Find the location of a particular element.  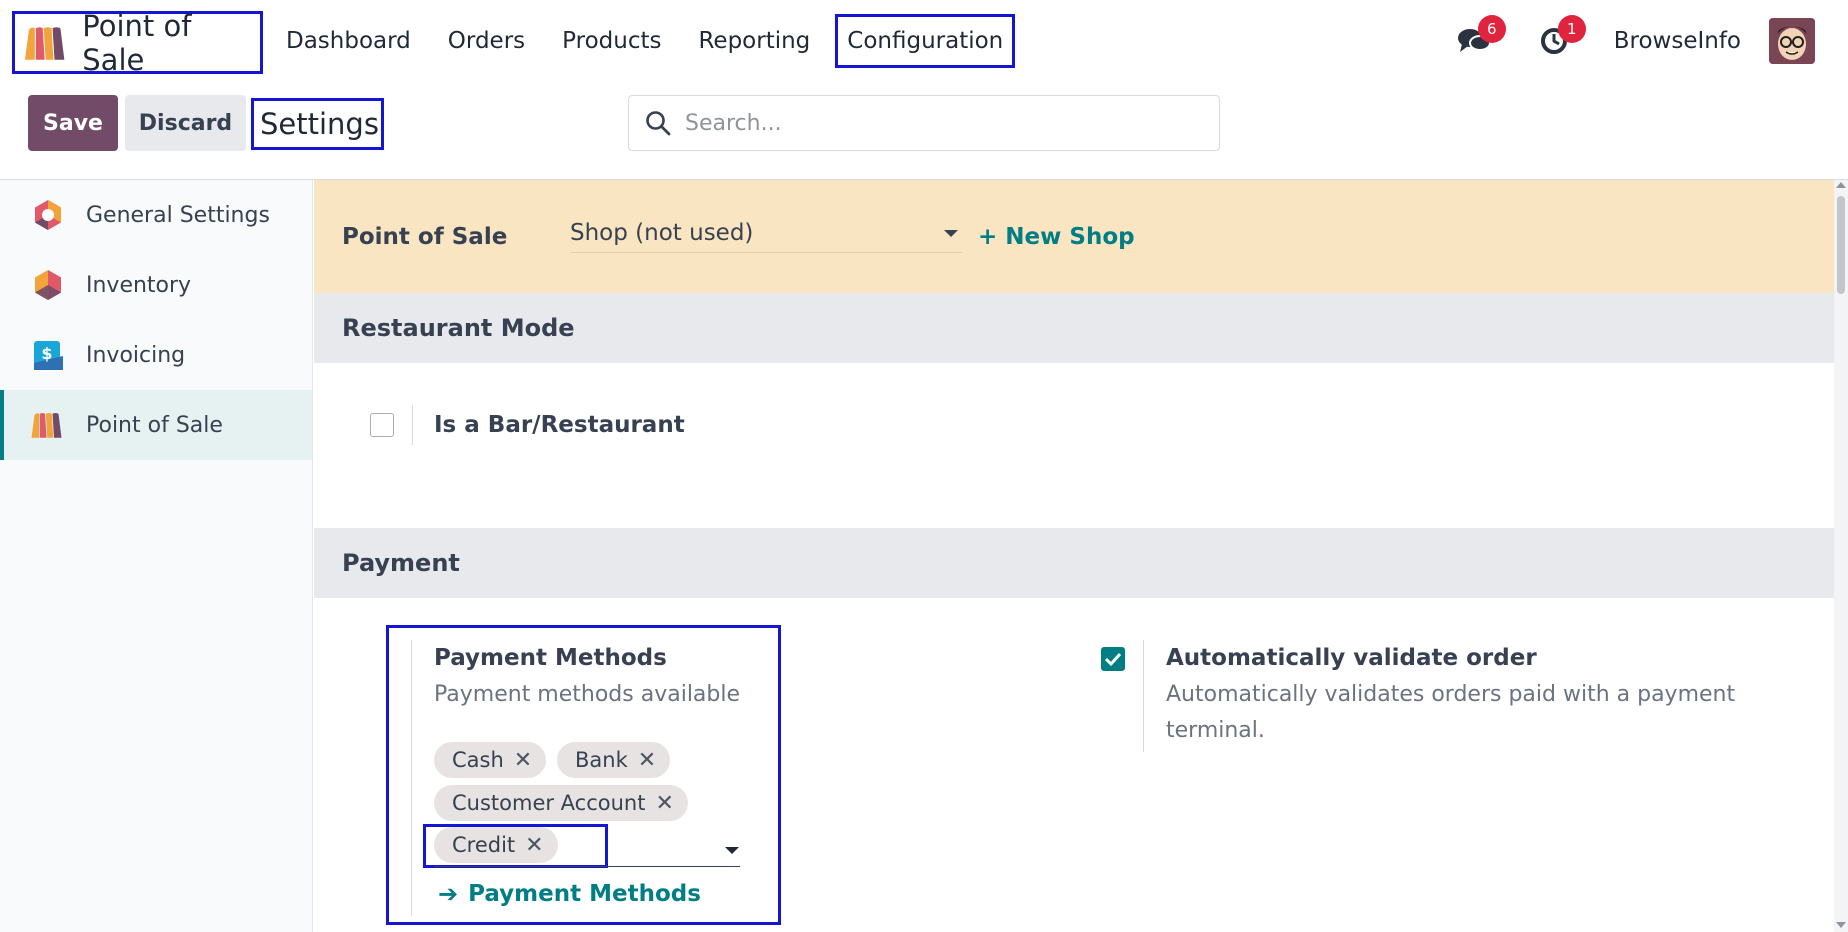

search-box is located at coordinates (924, 123).